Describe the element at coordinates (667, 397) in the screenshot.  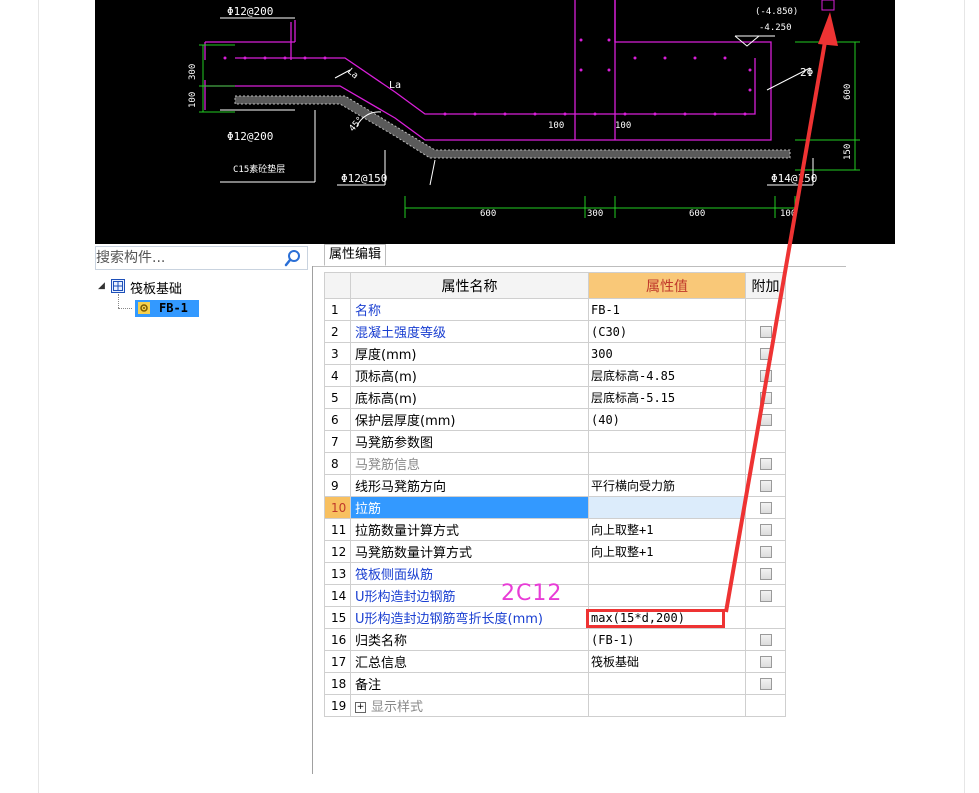
I see `property-value-cell: 层底标高-5.15` at that location.